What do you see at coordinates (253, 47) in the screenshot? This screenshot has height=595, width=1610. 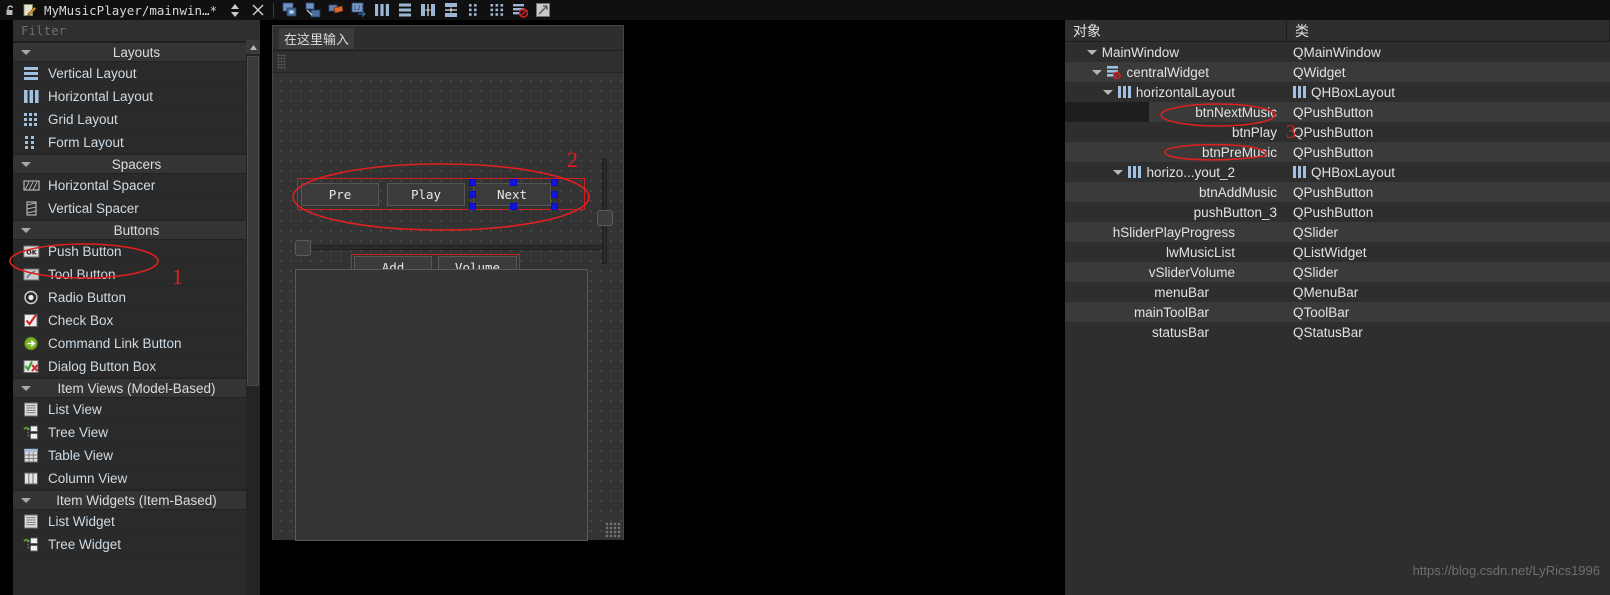 I see `scroll-up-arrow-icon` at bounding box center [253, 47].